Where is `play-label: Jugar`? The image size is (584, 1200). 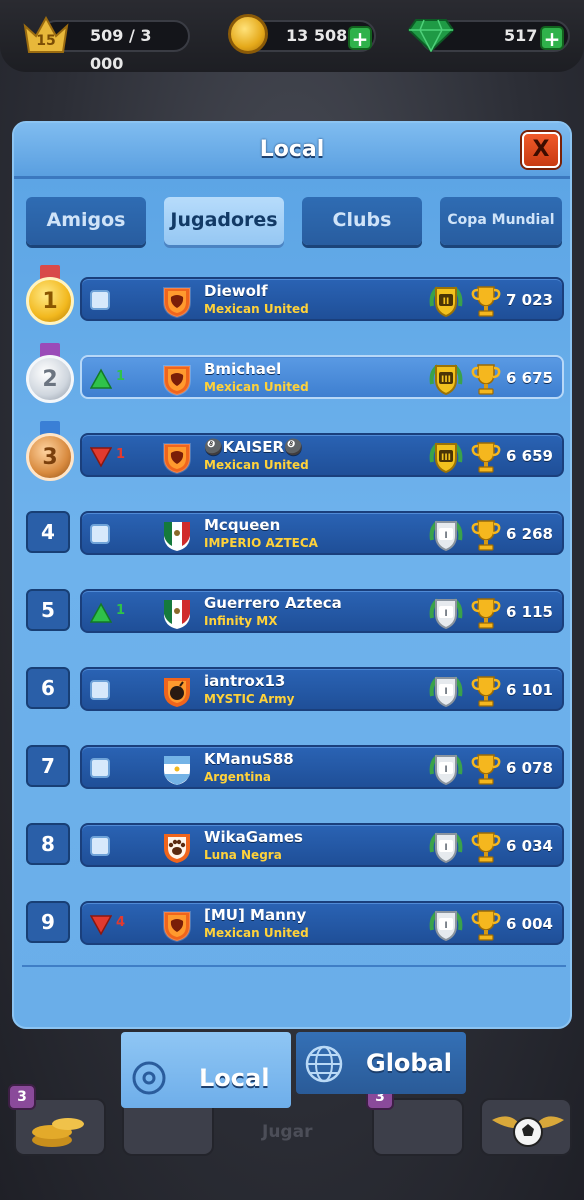
play-label: Jugar is located at coordinates (287, 1132).